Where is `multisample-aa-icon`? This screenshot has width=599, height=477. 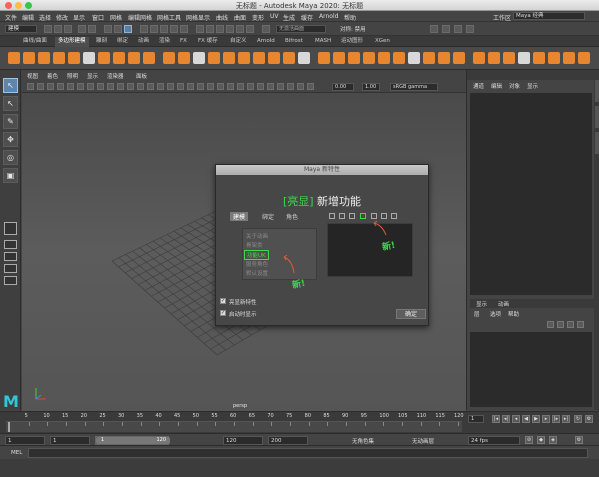
multisample-aa-icon is located at coordinates (250, 86).